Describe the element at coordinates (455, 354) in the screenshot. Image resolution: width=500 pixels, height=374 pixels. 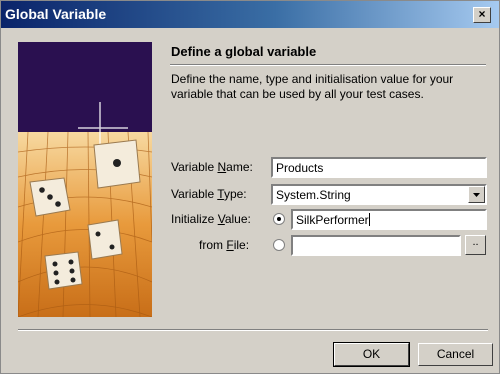
I see `cancel-button: Cancel` at that location.